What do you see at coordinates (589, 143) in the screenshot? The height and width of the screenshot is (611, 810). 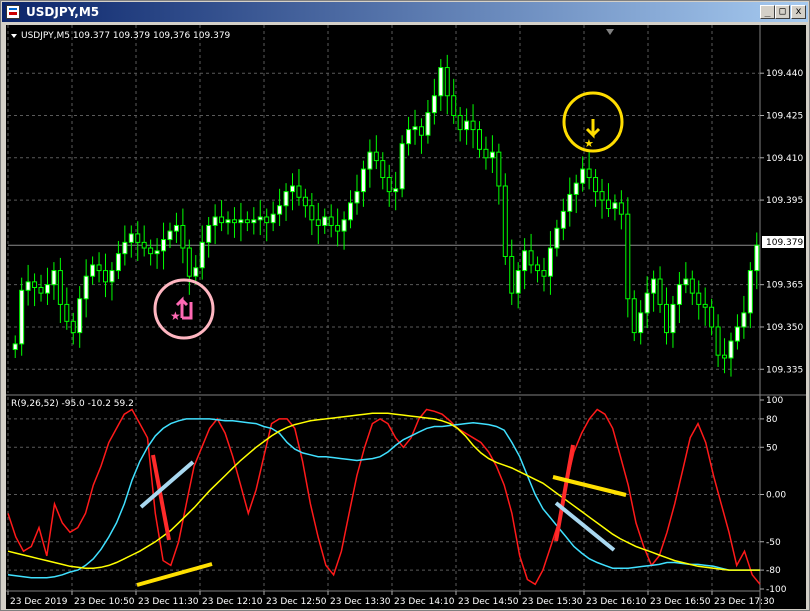 I see `sell-star-icon: ★` at bounding box center [589, 143].